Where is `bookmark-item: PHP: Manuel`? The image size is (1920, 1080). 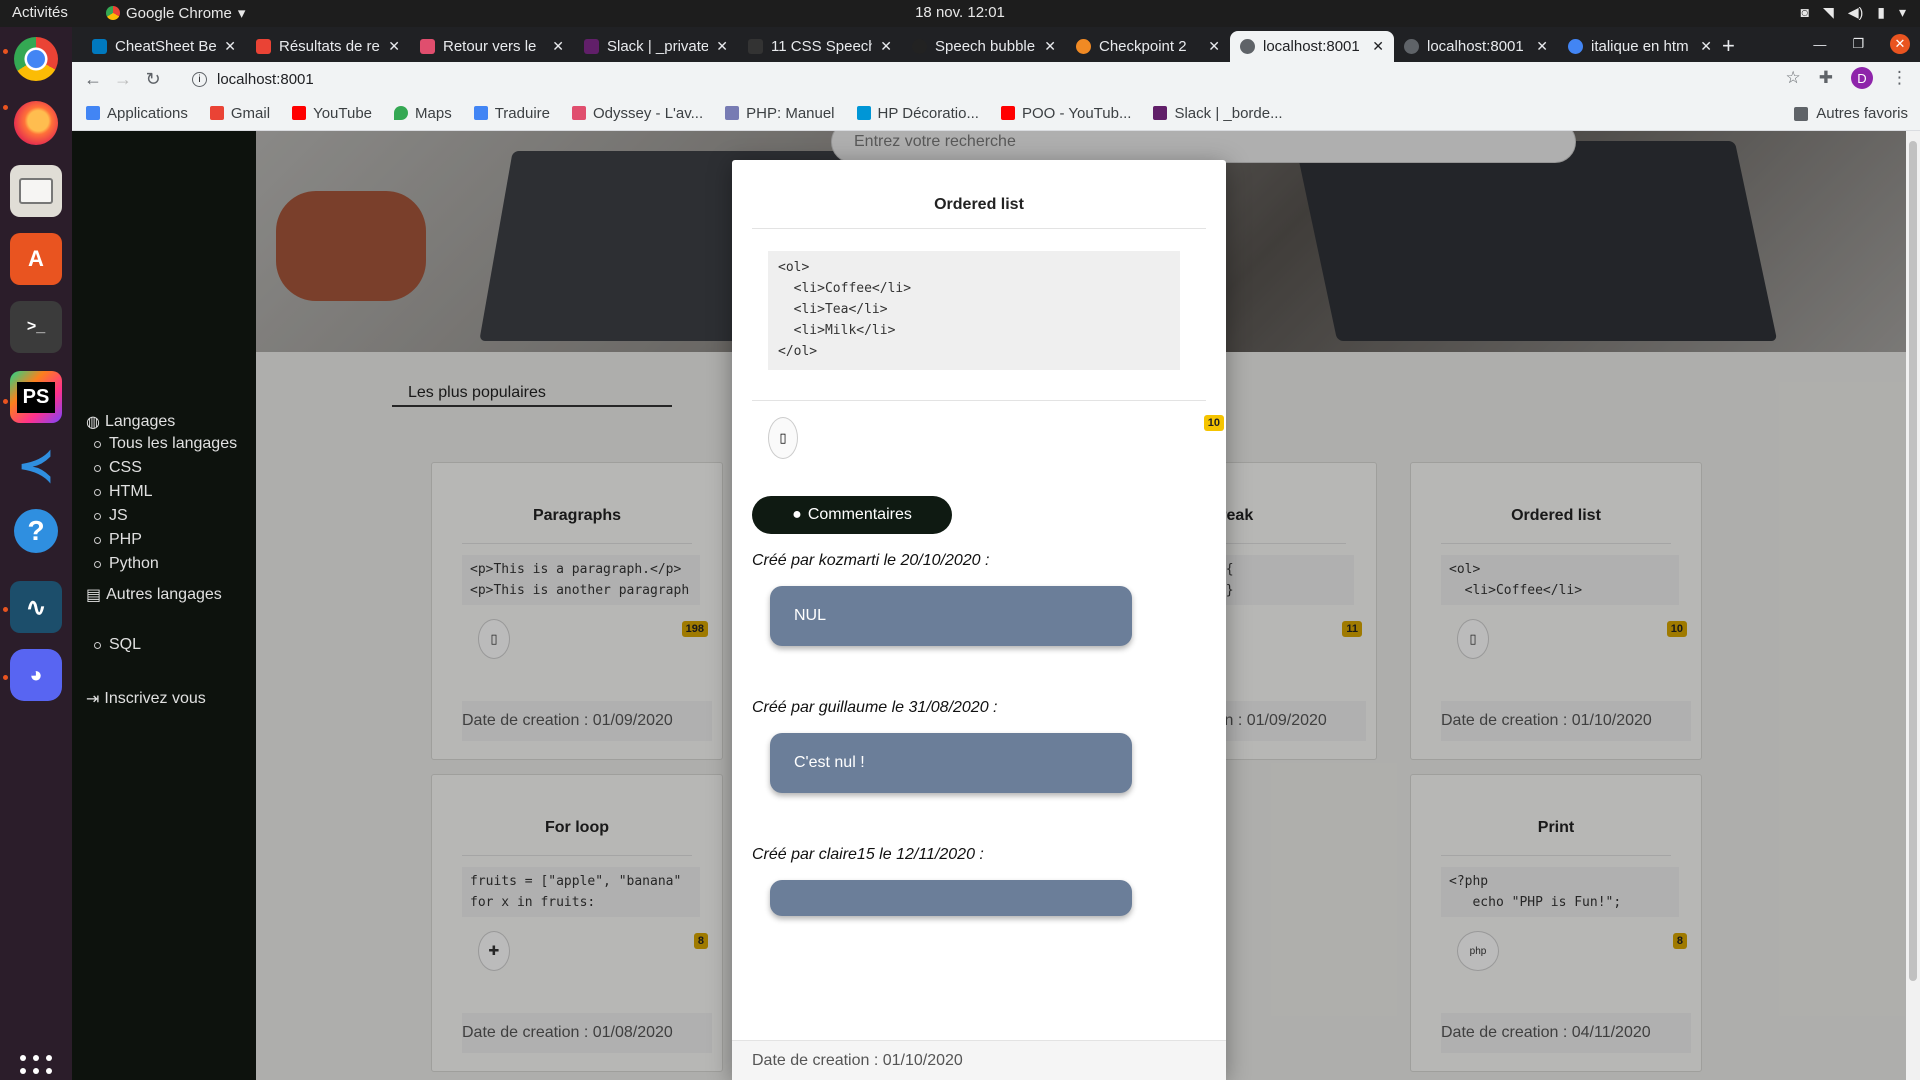 bookmark-item: PHP: Manuel is located at coordinates (780, 113).